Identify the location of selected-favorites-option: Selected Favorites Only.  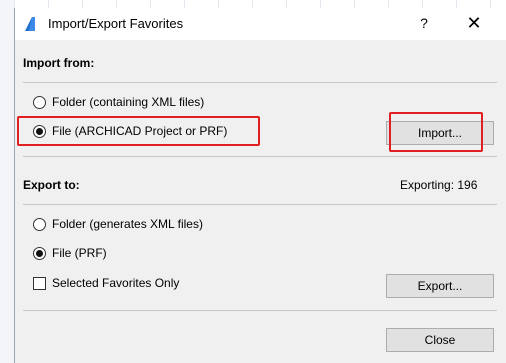
(106, 283).